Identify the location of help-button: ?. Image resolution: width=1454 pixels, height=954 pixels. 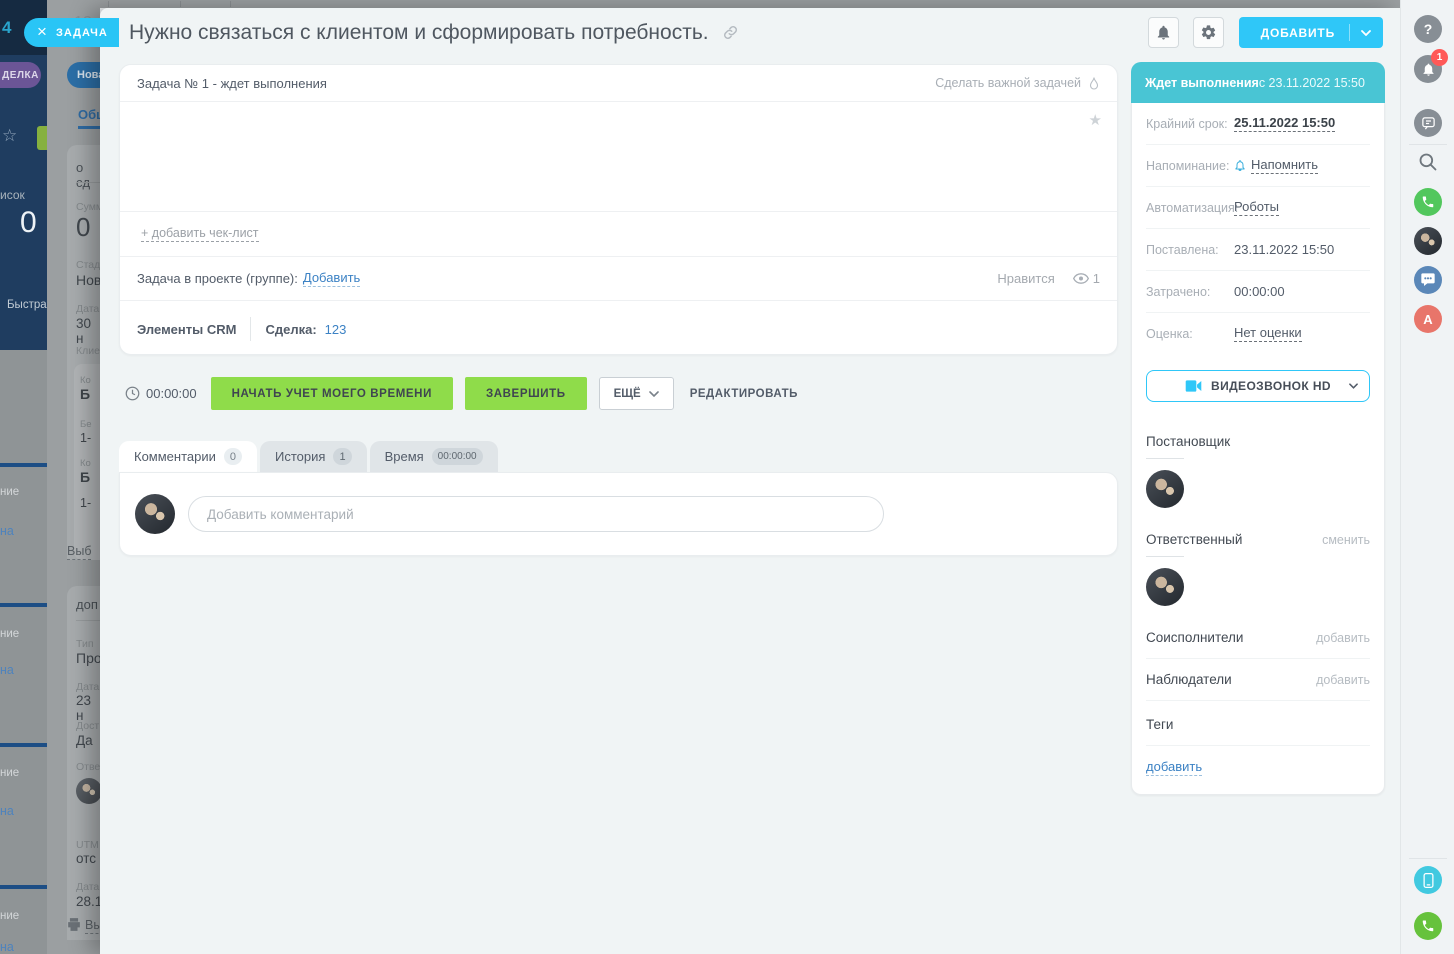
(1428, 29).